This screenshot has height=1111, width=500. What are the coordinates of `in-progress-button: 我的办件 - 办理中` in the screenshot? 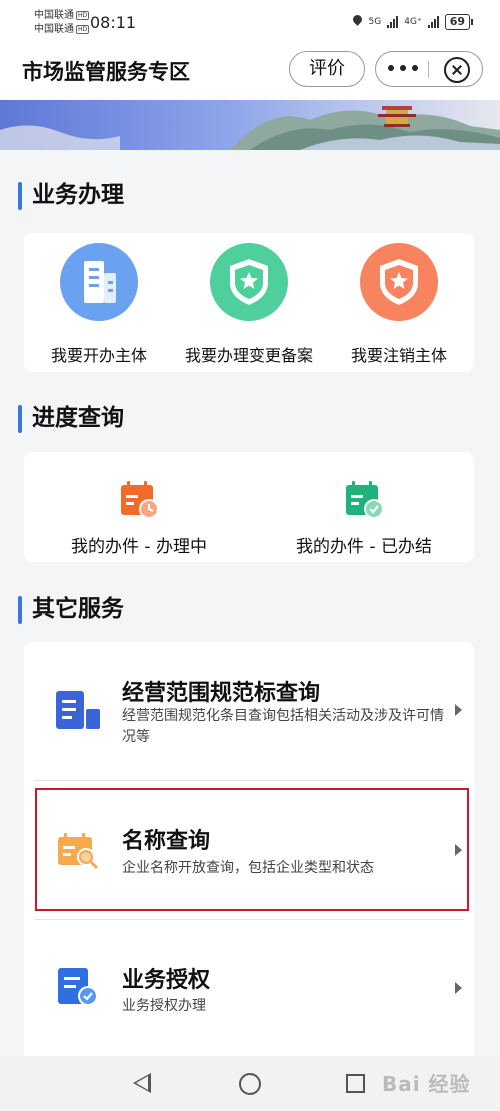 It's located at (139, 517).